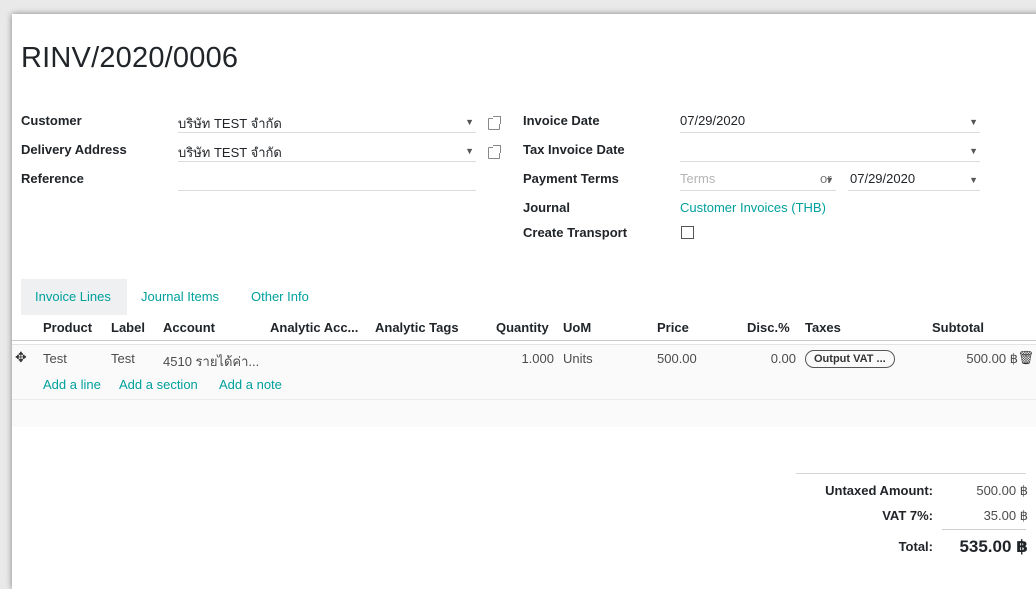 The height and width of the screenshot is (589, 1036). I want to click on add-line-link: Add a line, so click(72, 384).